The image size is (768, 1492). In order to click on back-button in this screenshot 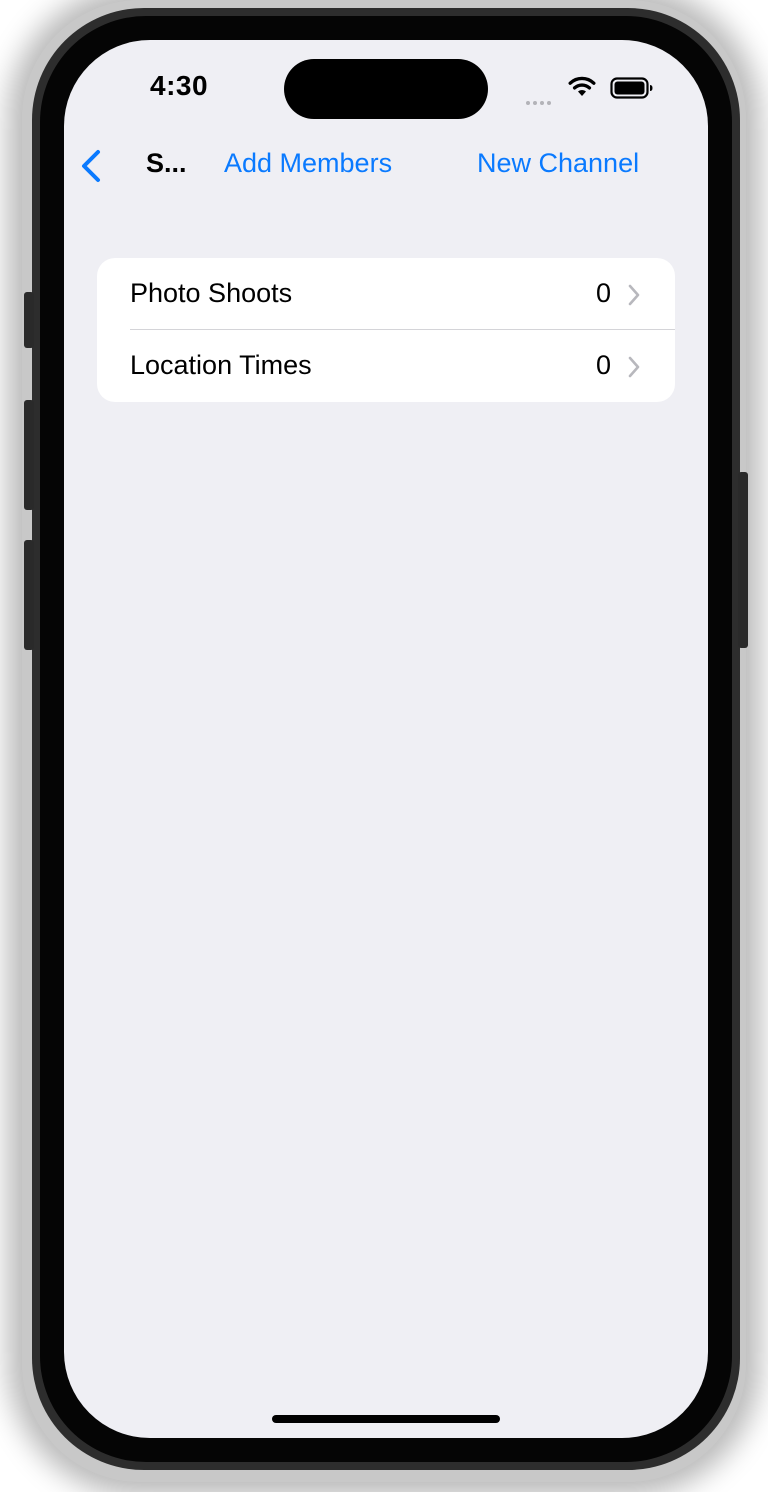, I will do `click(92, 166)`.